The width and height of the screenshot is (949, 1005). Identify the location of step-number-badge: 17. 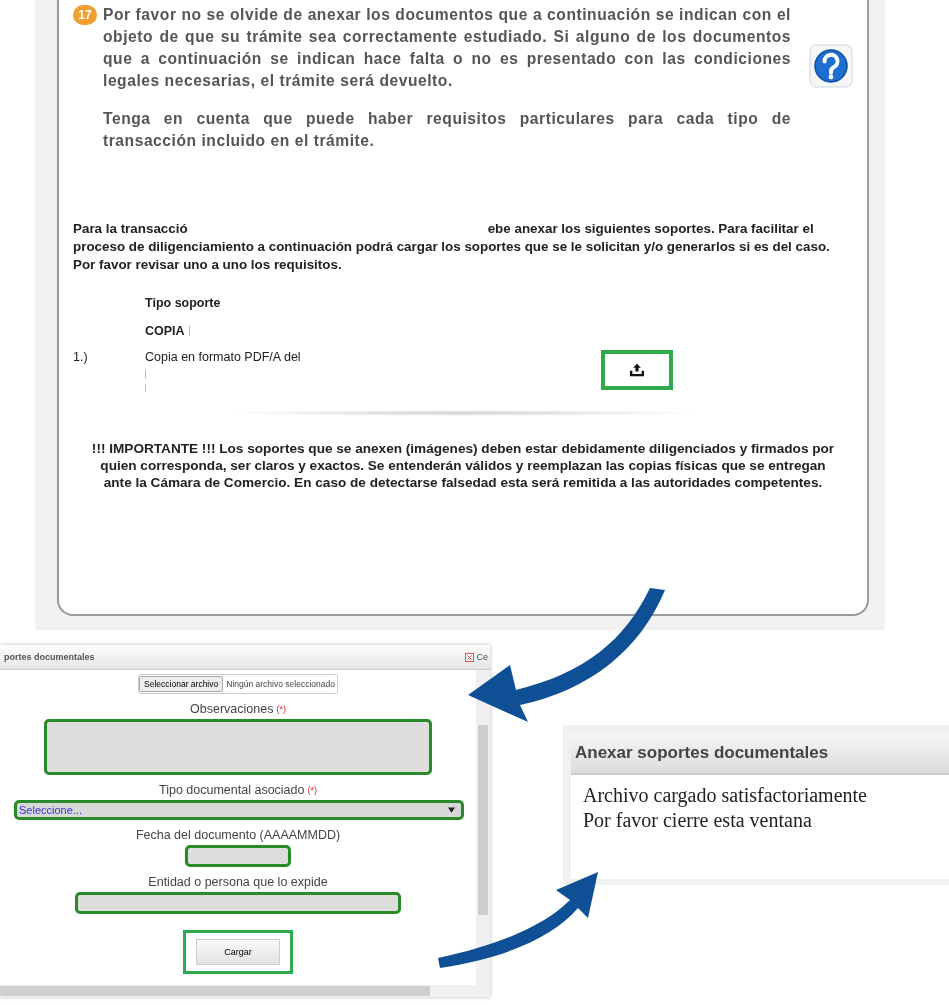
(85, 15).